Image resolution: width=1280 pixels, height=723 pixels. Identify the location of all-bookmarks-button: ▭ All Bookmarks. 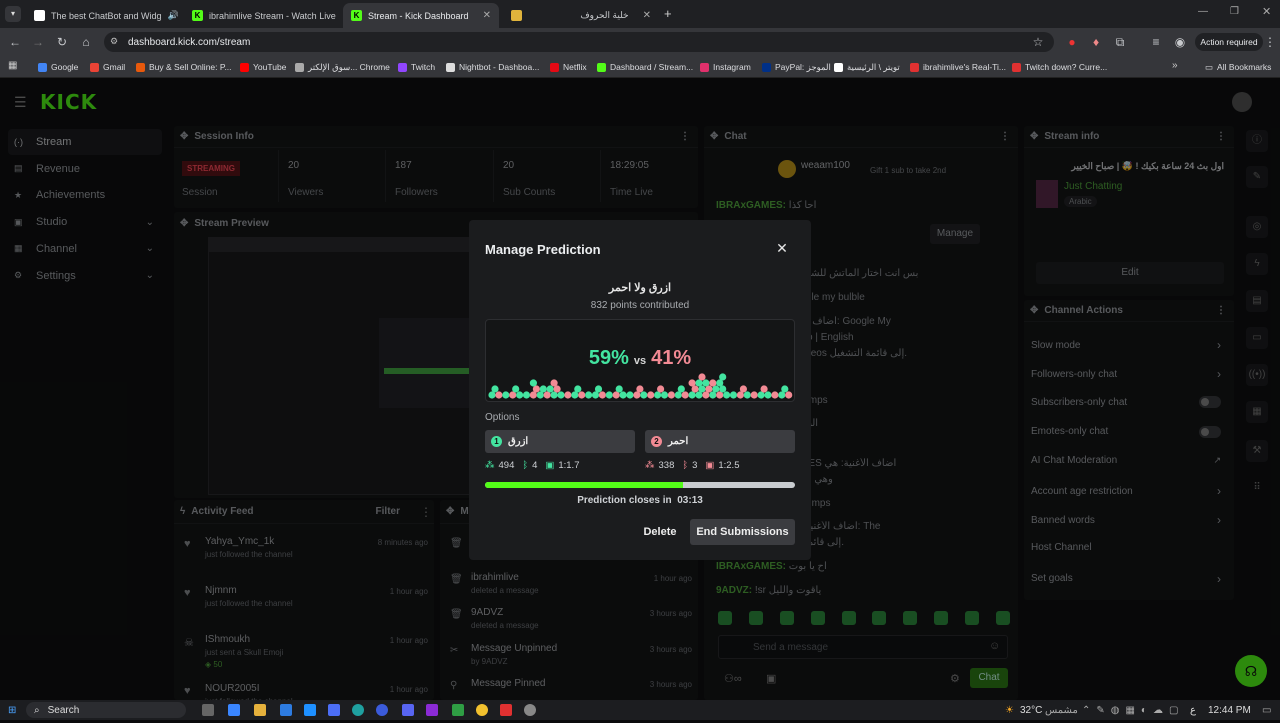
(1238, 67).